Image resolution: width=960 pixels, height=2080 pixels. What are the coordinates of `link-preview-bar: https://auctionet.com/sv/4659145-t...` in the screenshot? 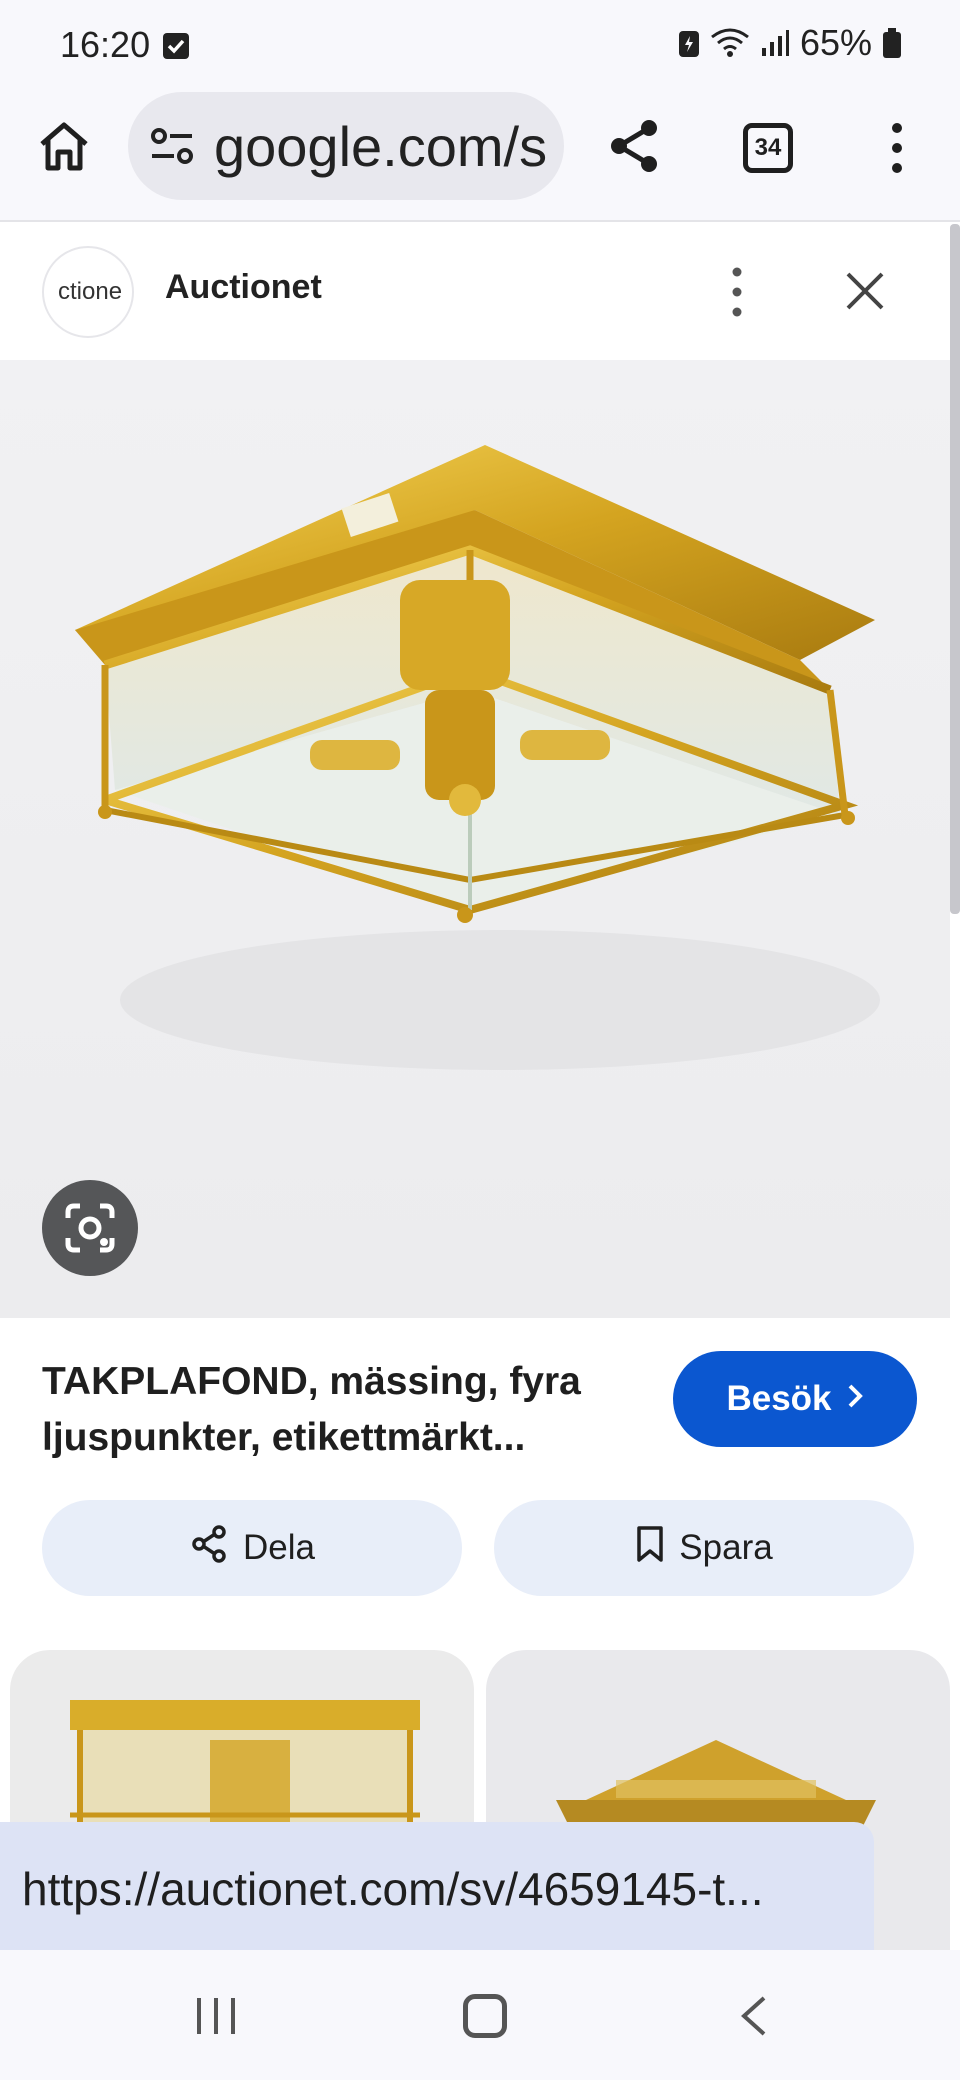 It's located at (437, 1886).